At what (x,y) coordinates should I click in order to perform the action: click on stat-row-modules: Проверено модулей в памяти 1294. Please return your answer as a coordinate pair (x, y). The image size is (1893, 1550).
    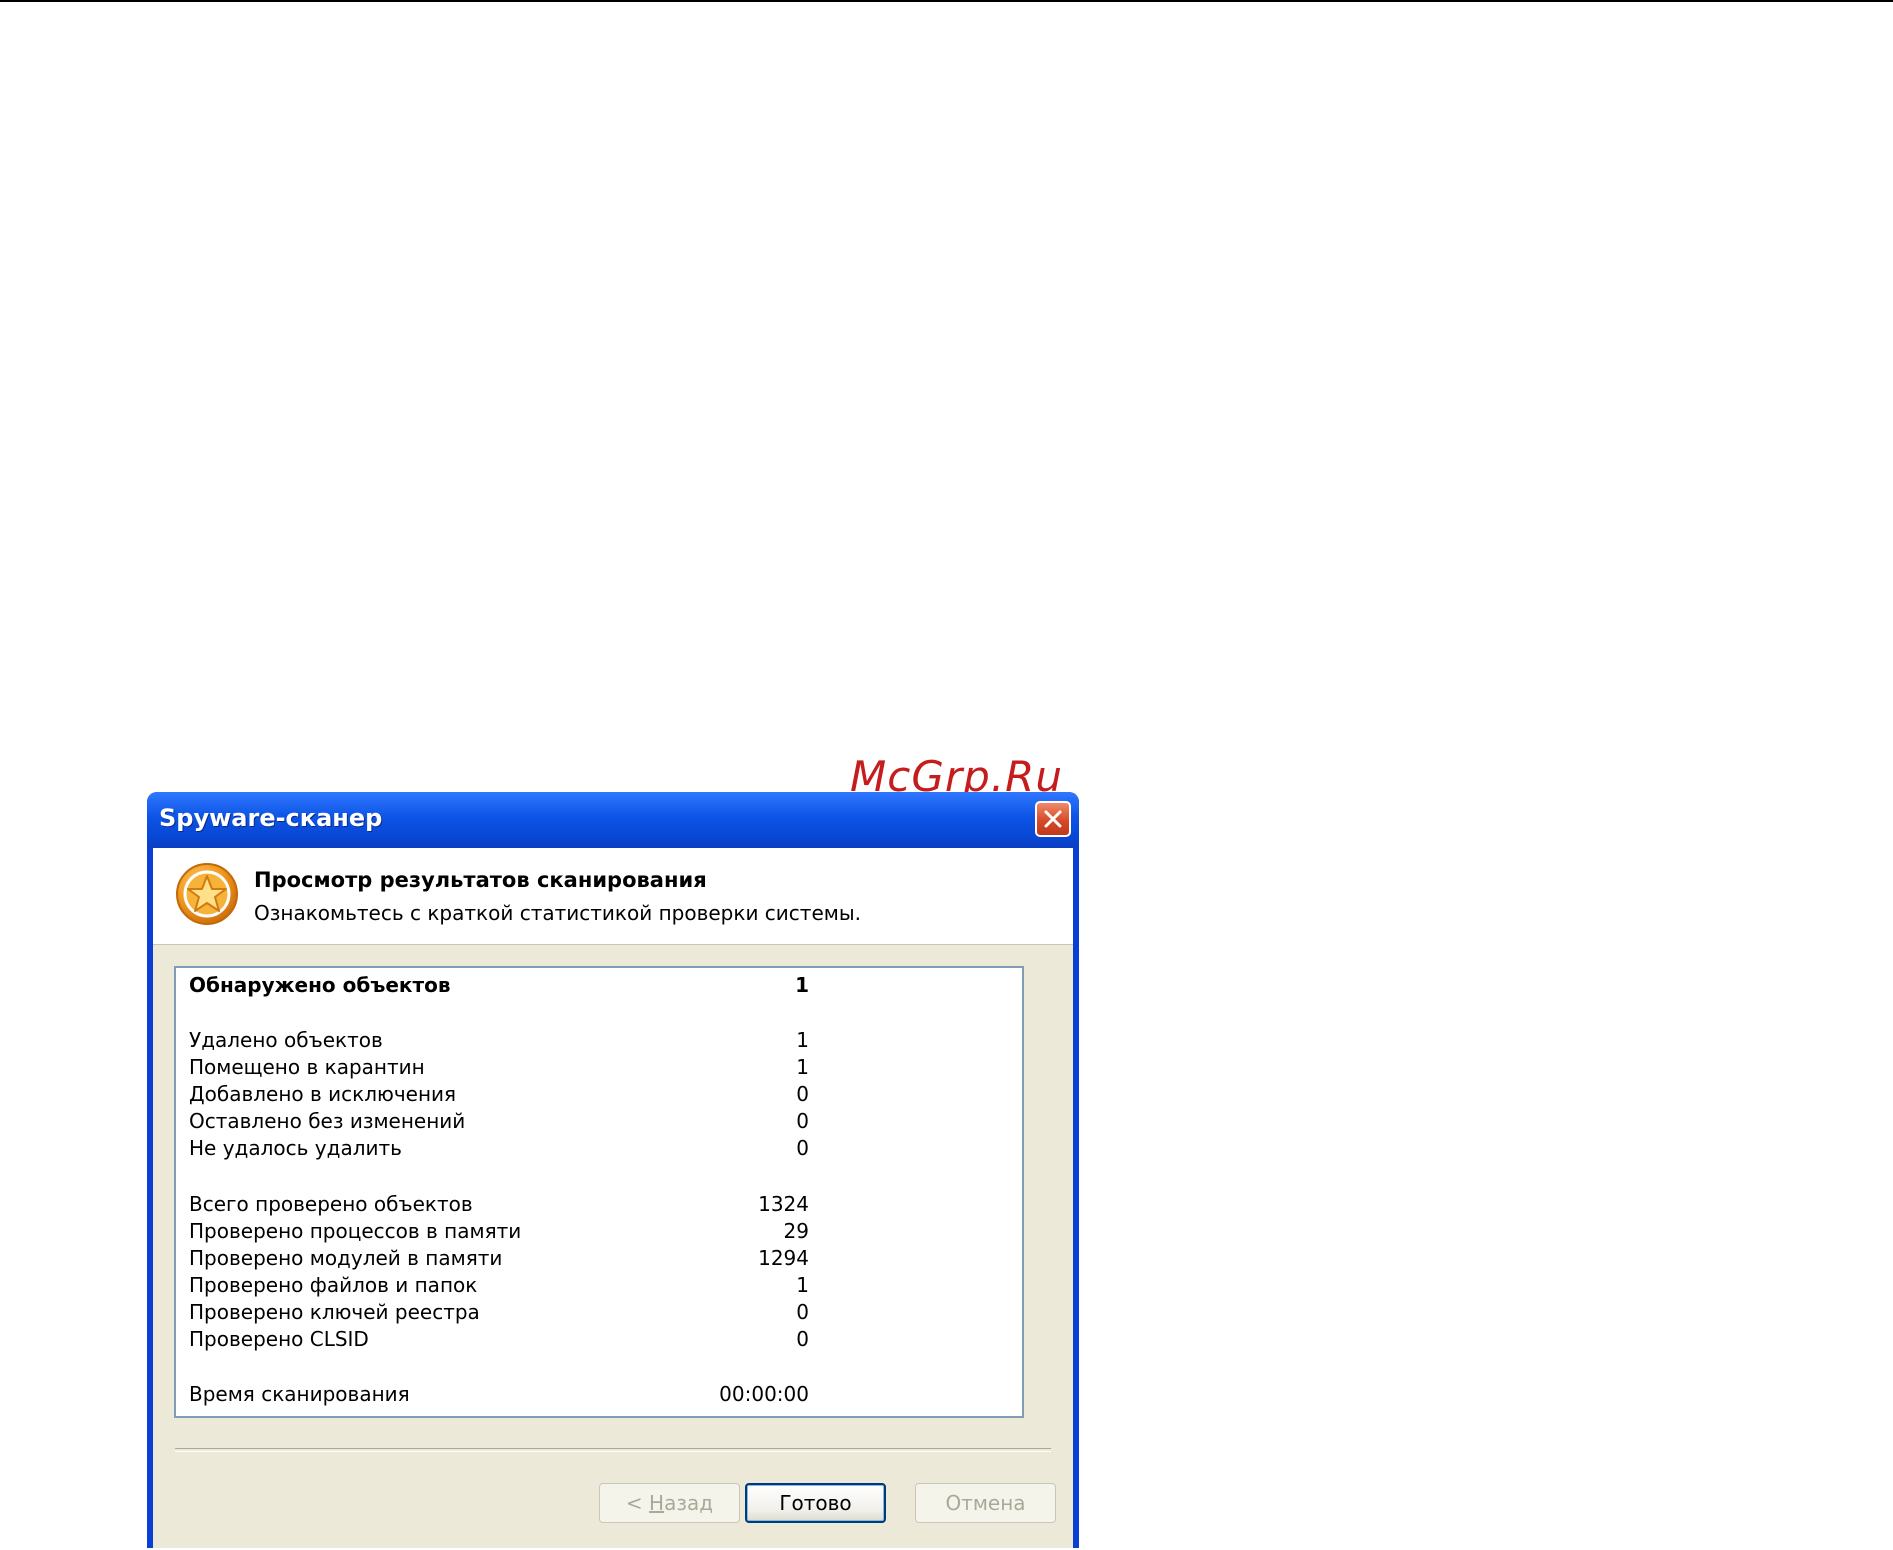
    Looking at the image, I should click on (499, 1259).